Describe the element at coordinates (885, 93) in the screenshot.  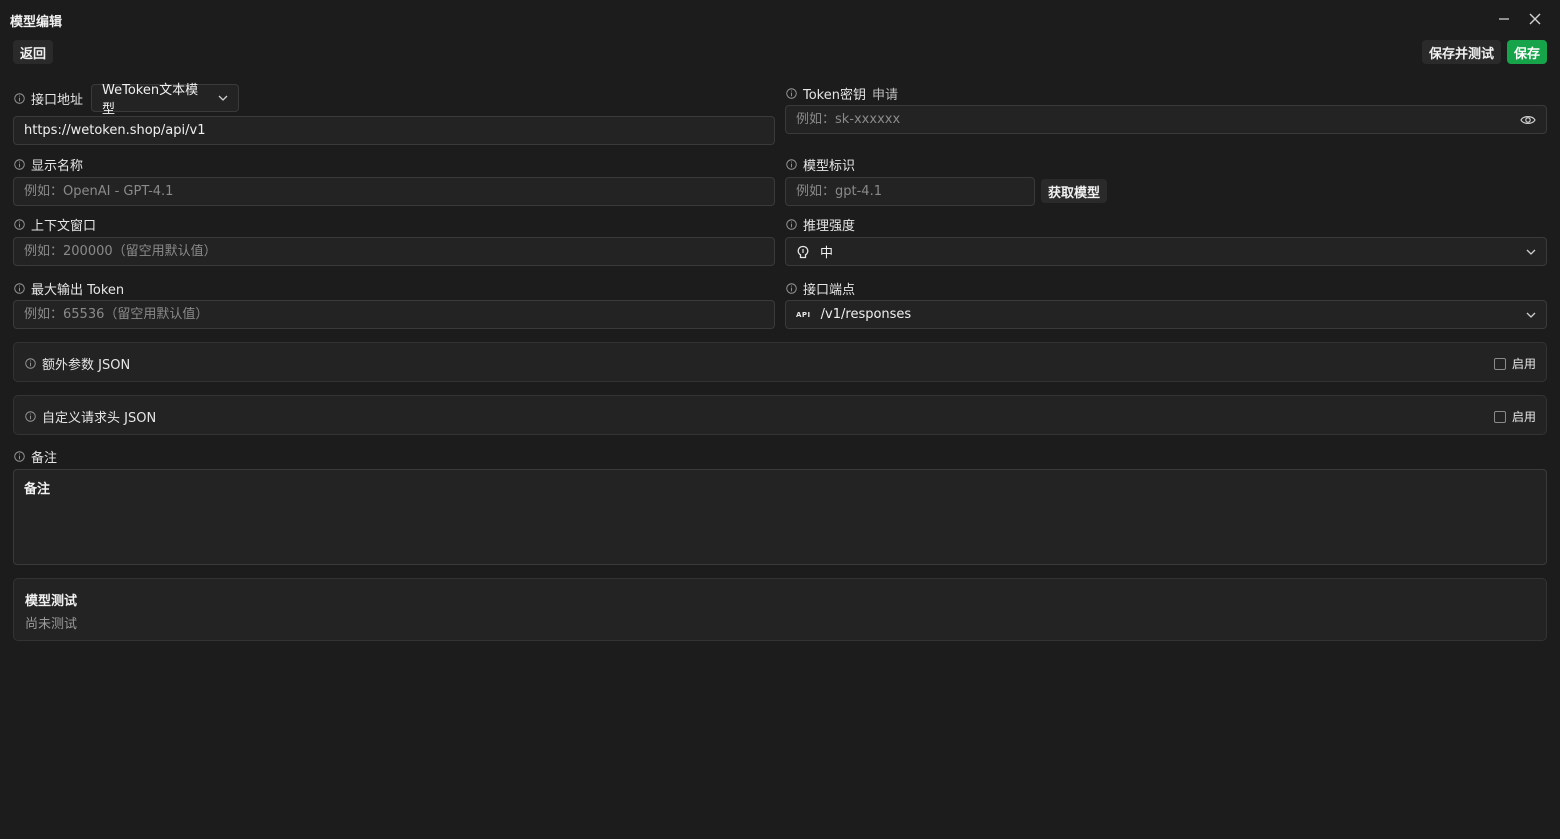
I see `token-apply-link: 申请` at that location.